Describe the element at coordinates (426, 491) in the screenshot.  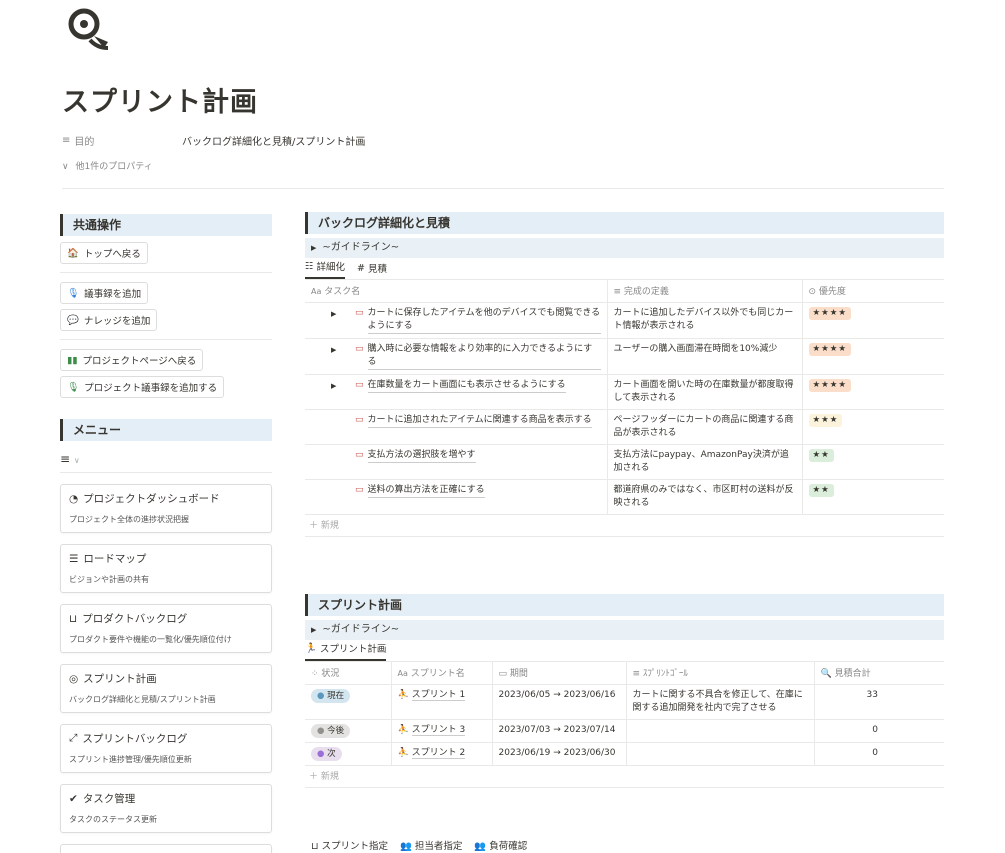
I see `task-name: 送料の算出方法を正確にする` at that location.